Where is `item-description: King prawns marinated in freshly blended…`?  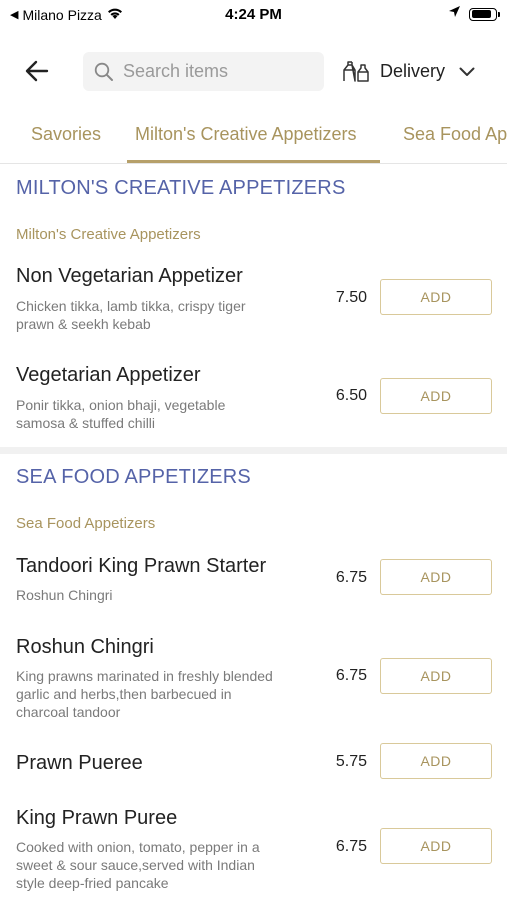 item-description: King prawns marinated in freshly blended… is located at coordinates (144, 694).